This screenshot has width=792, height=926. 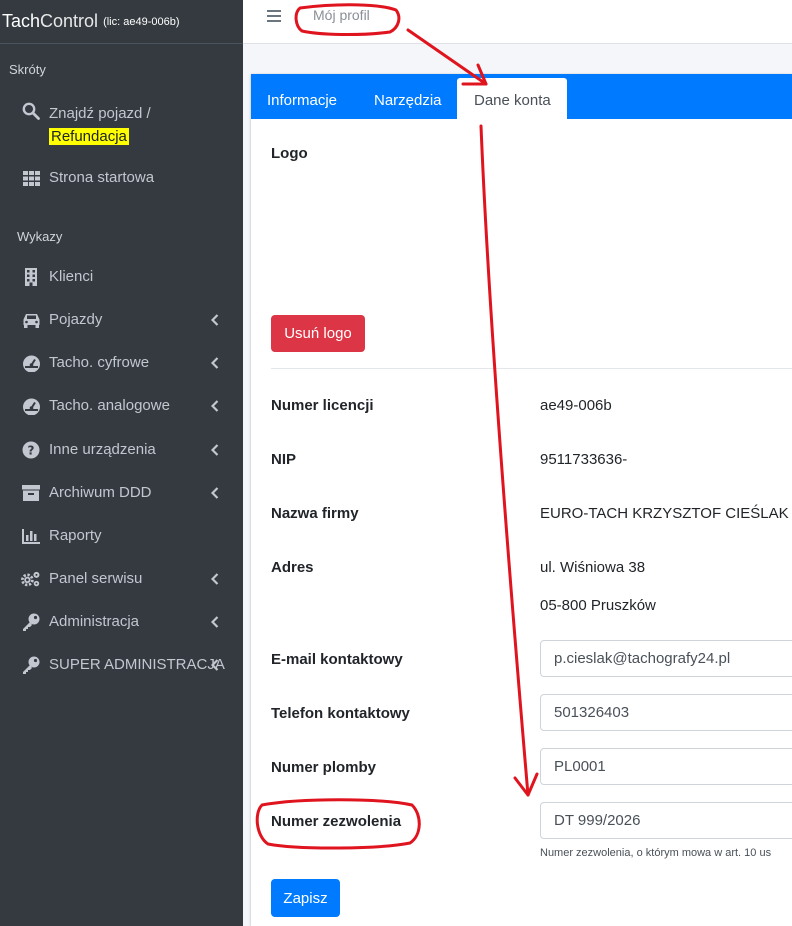 I want to click on car-icon, so click(x=31, y=320).